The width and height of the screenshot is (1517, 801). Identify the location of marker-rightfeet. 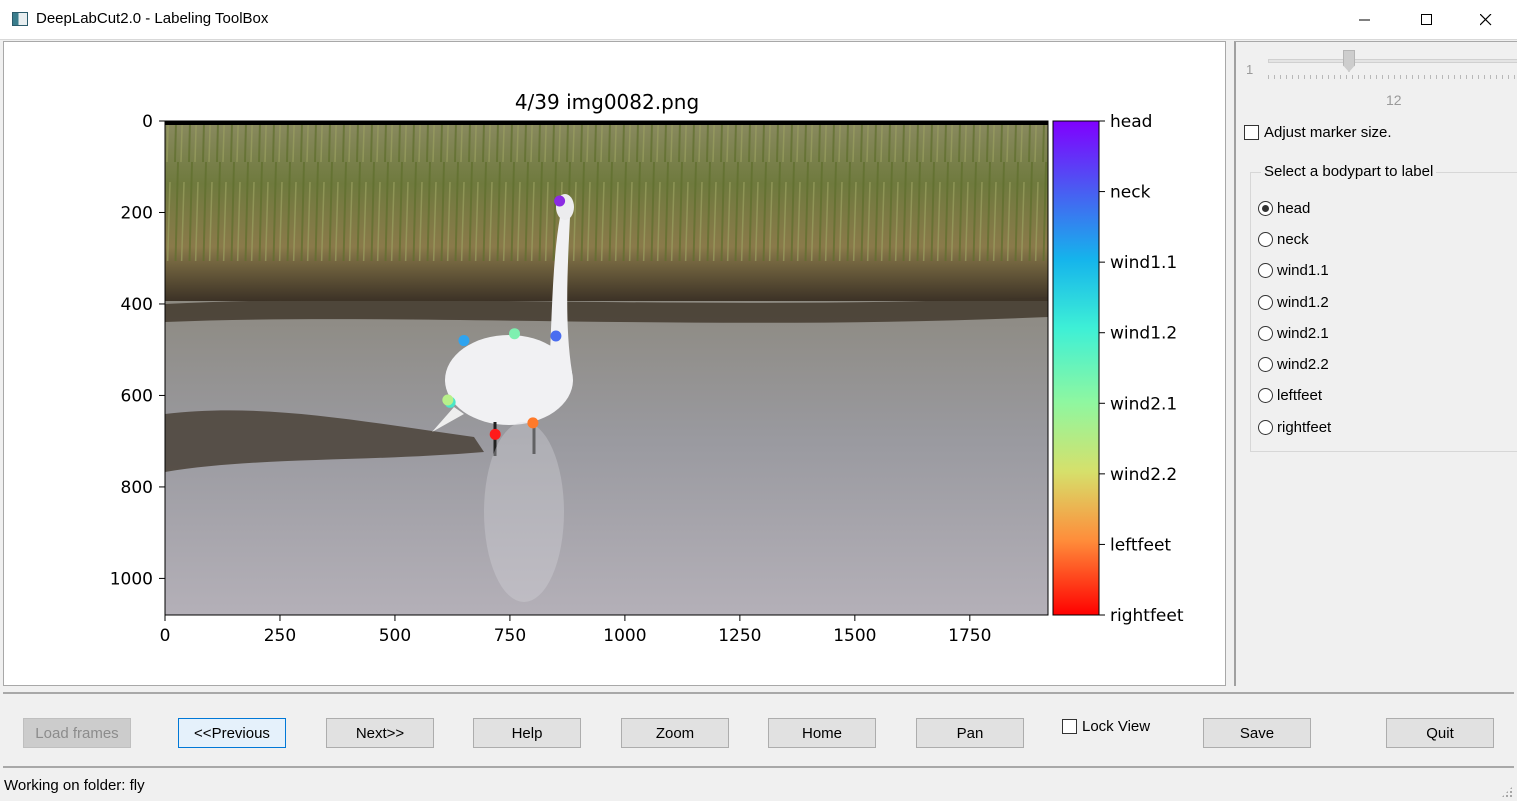
(495, 434).